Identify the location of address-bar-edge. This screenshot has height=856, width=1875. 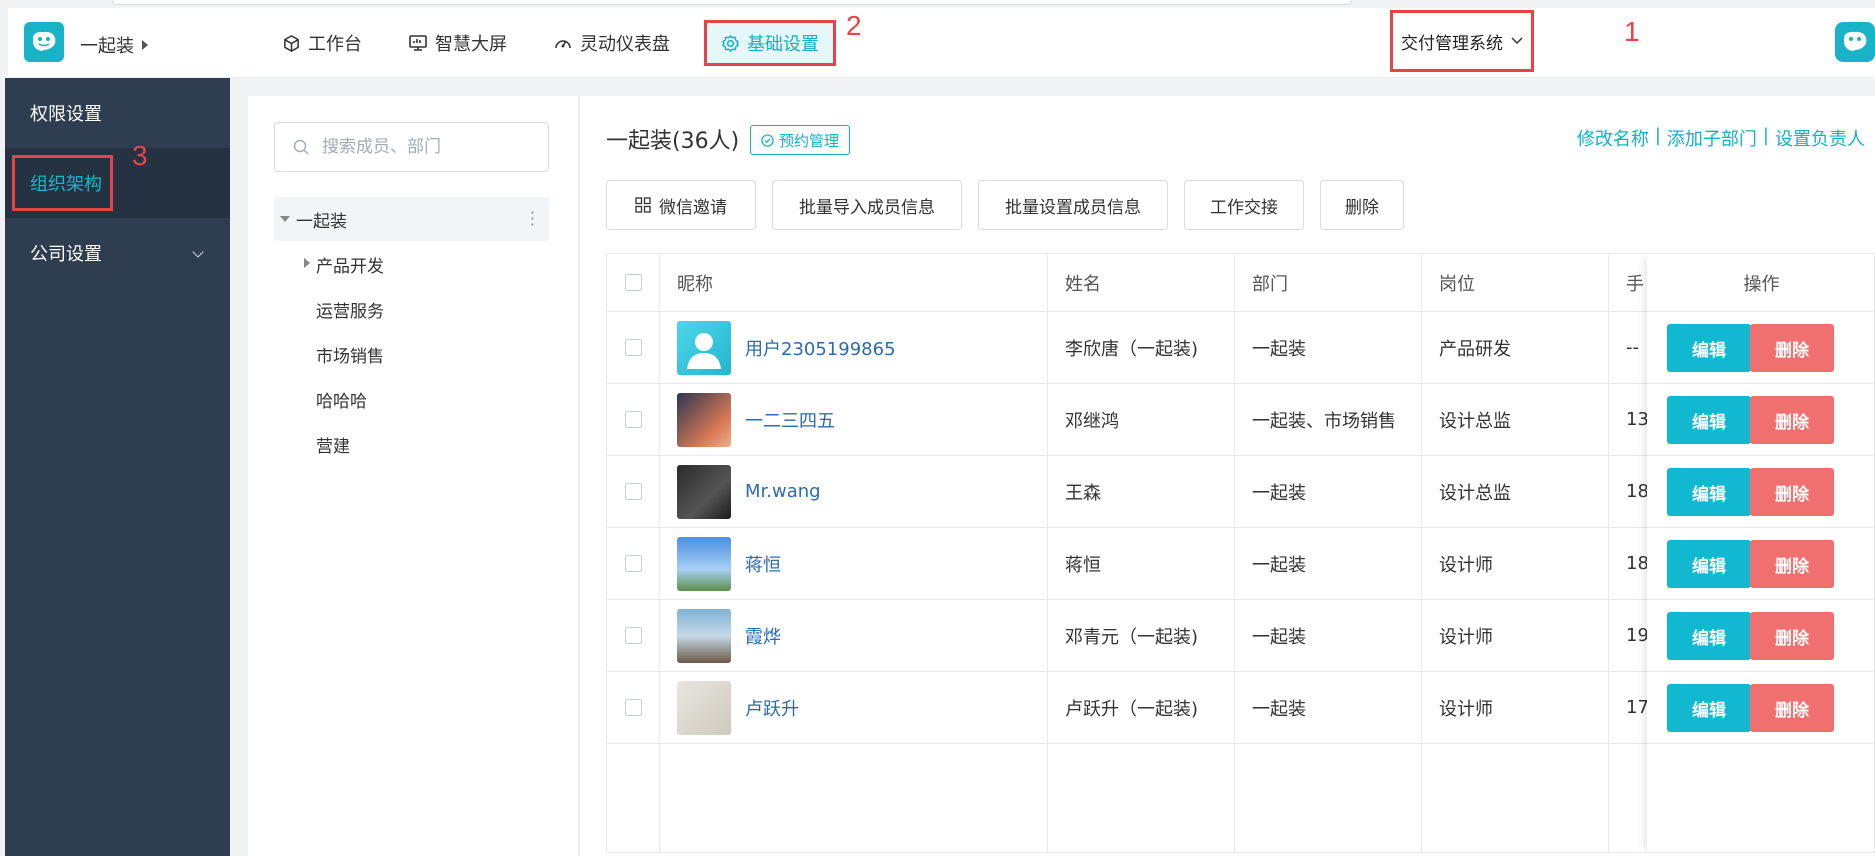
(732, 2).